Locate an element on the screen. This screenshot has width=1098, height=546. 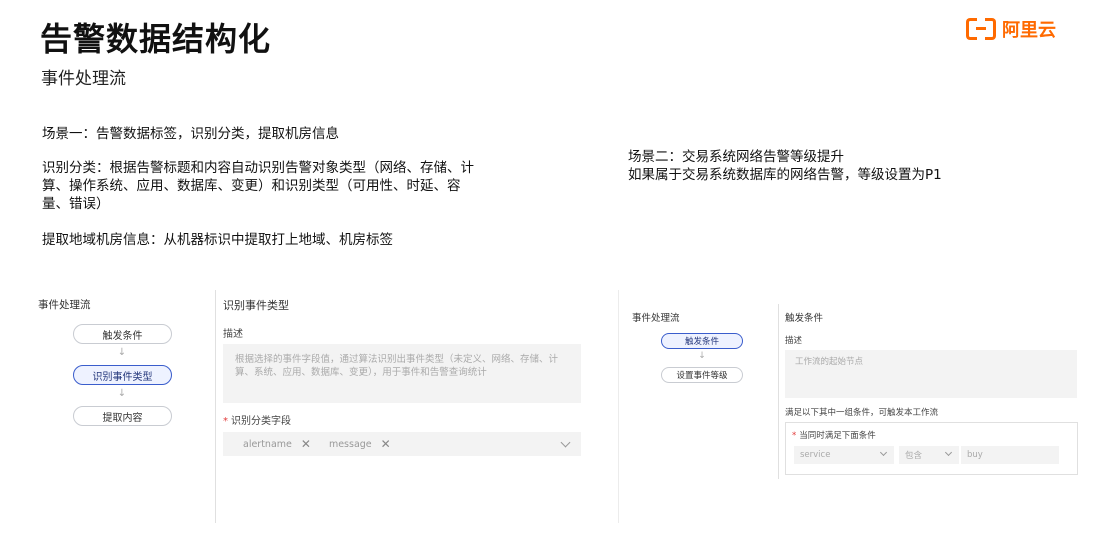
classify-field-label: *识别分类字段 is located at coordinates (257, 419).